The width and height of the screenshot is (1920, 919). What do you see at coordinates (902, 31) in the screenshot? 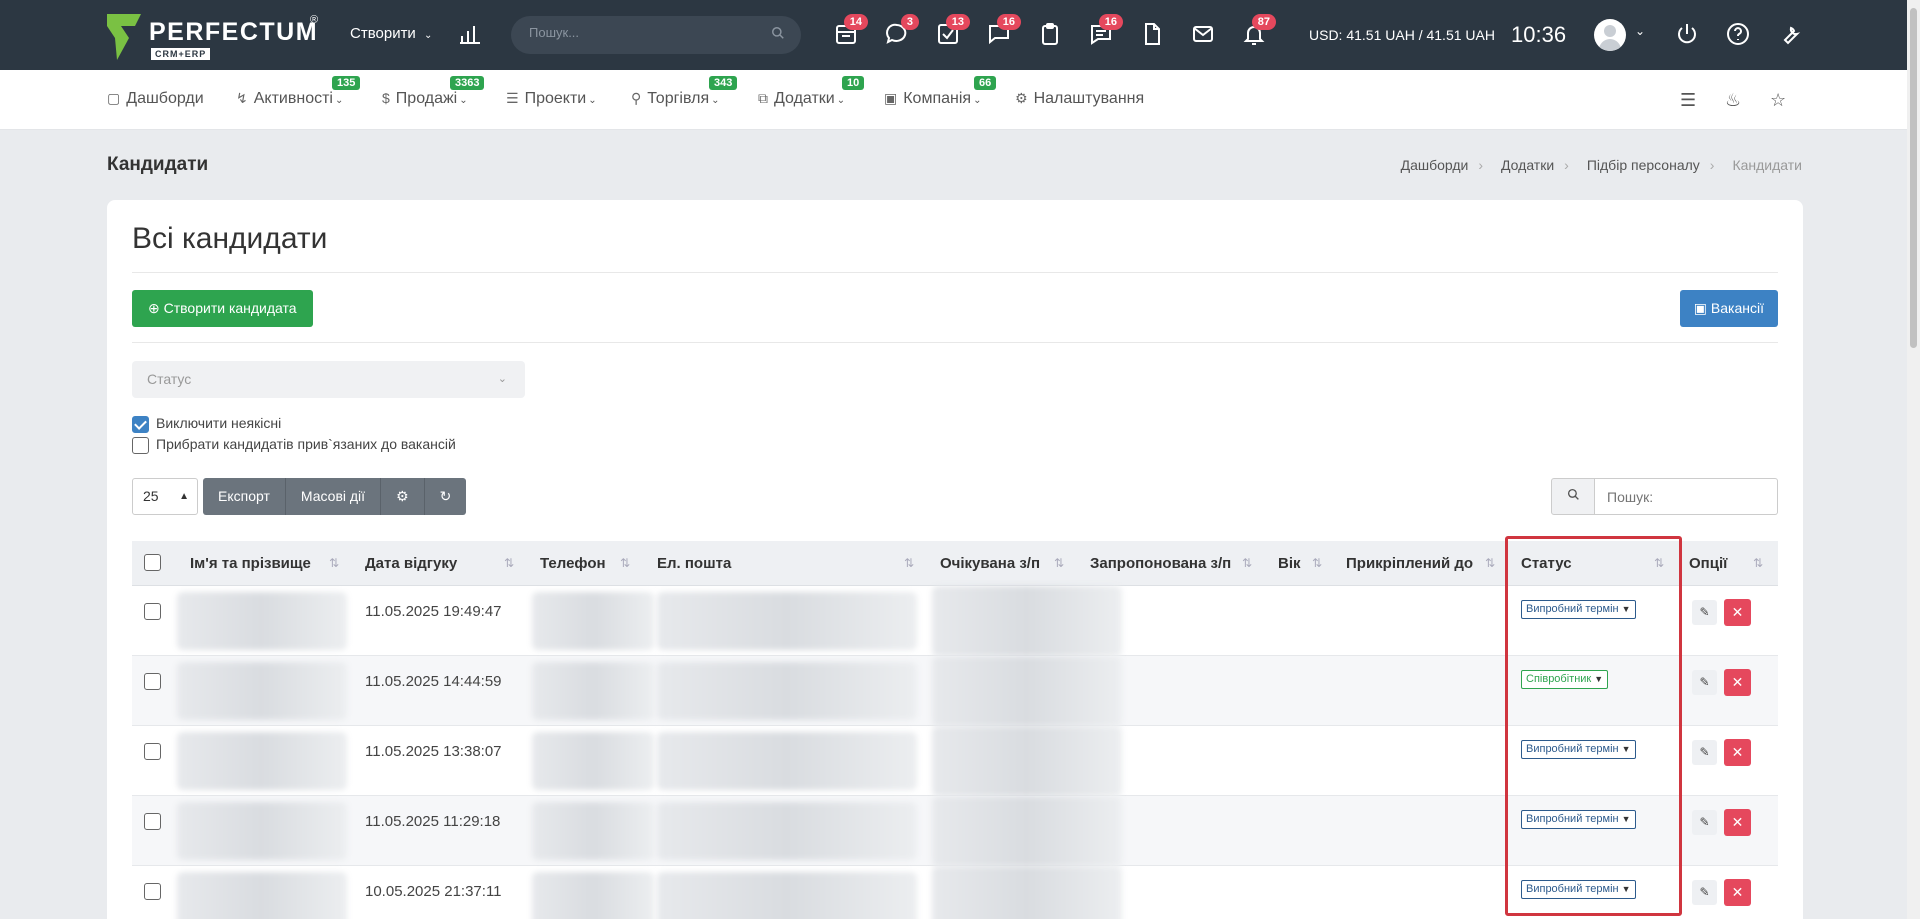
I see `chat-icon: 3` at bounding box center [902, 31].